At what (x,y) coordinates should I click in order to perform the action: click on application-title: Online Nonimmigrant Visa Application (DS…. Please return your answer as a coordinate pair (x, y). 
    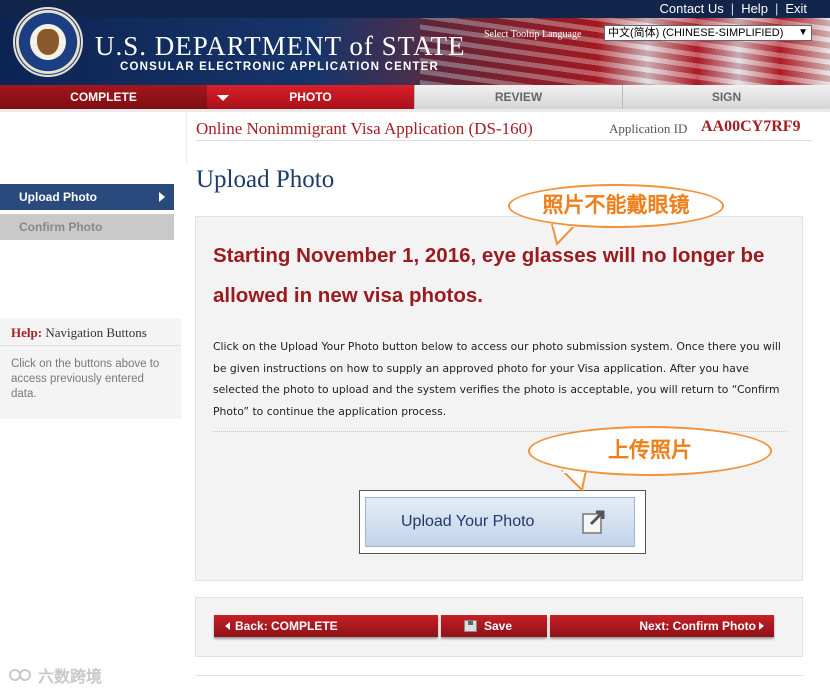
    Looking at the image, I should click on (364, 128).